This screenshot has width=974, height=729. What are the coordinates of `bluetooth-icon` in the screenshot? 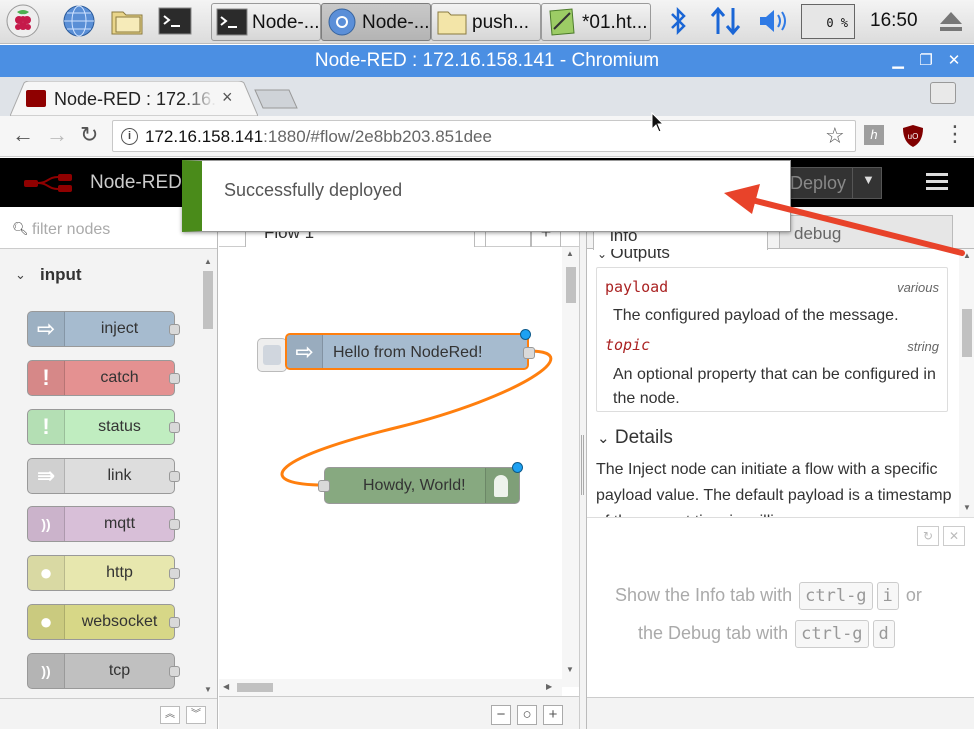 It's located at (678, 21).